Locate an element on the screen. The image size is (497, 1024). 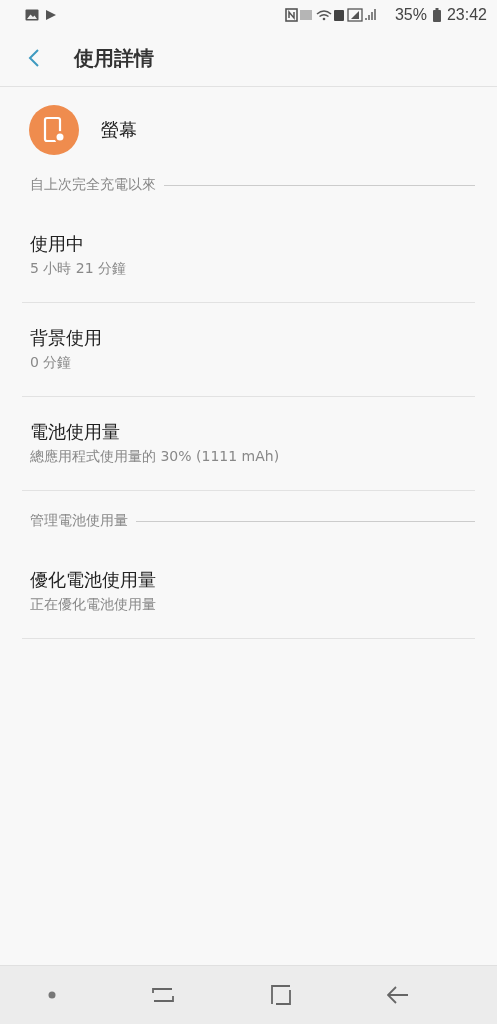
gallery-icon is located at coordinates (32, 15).